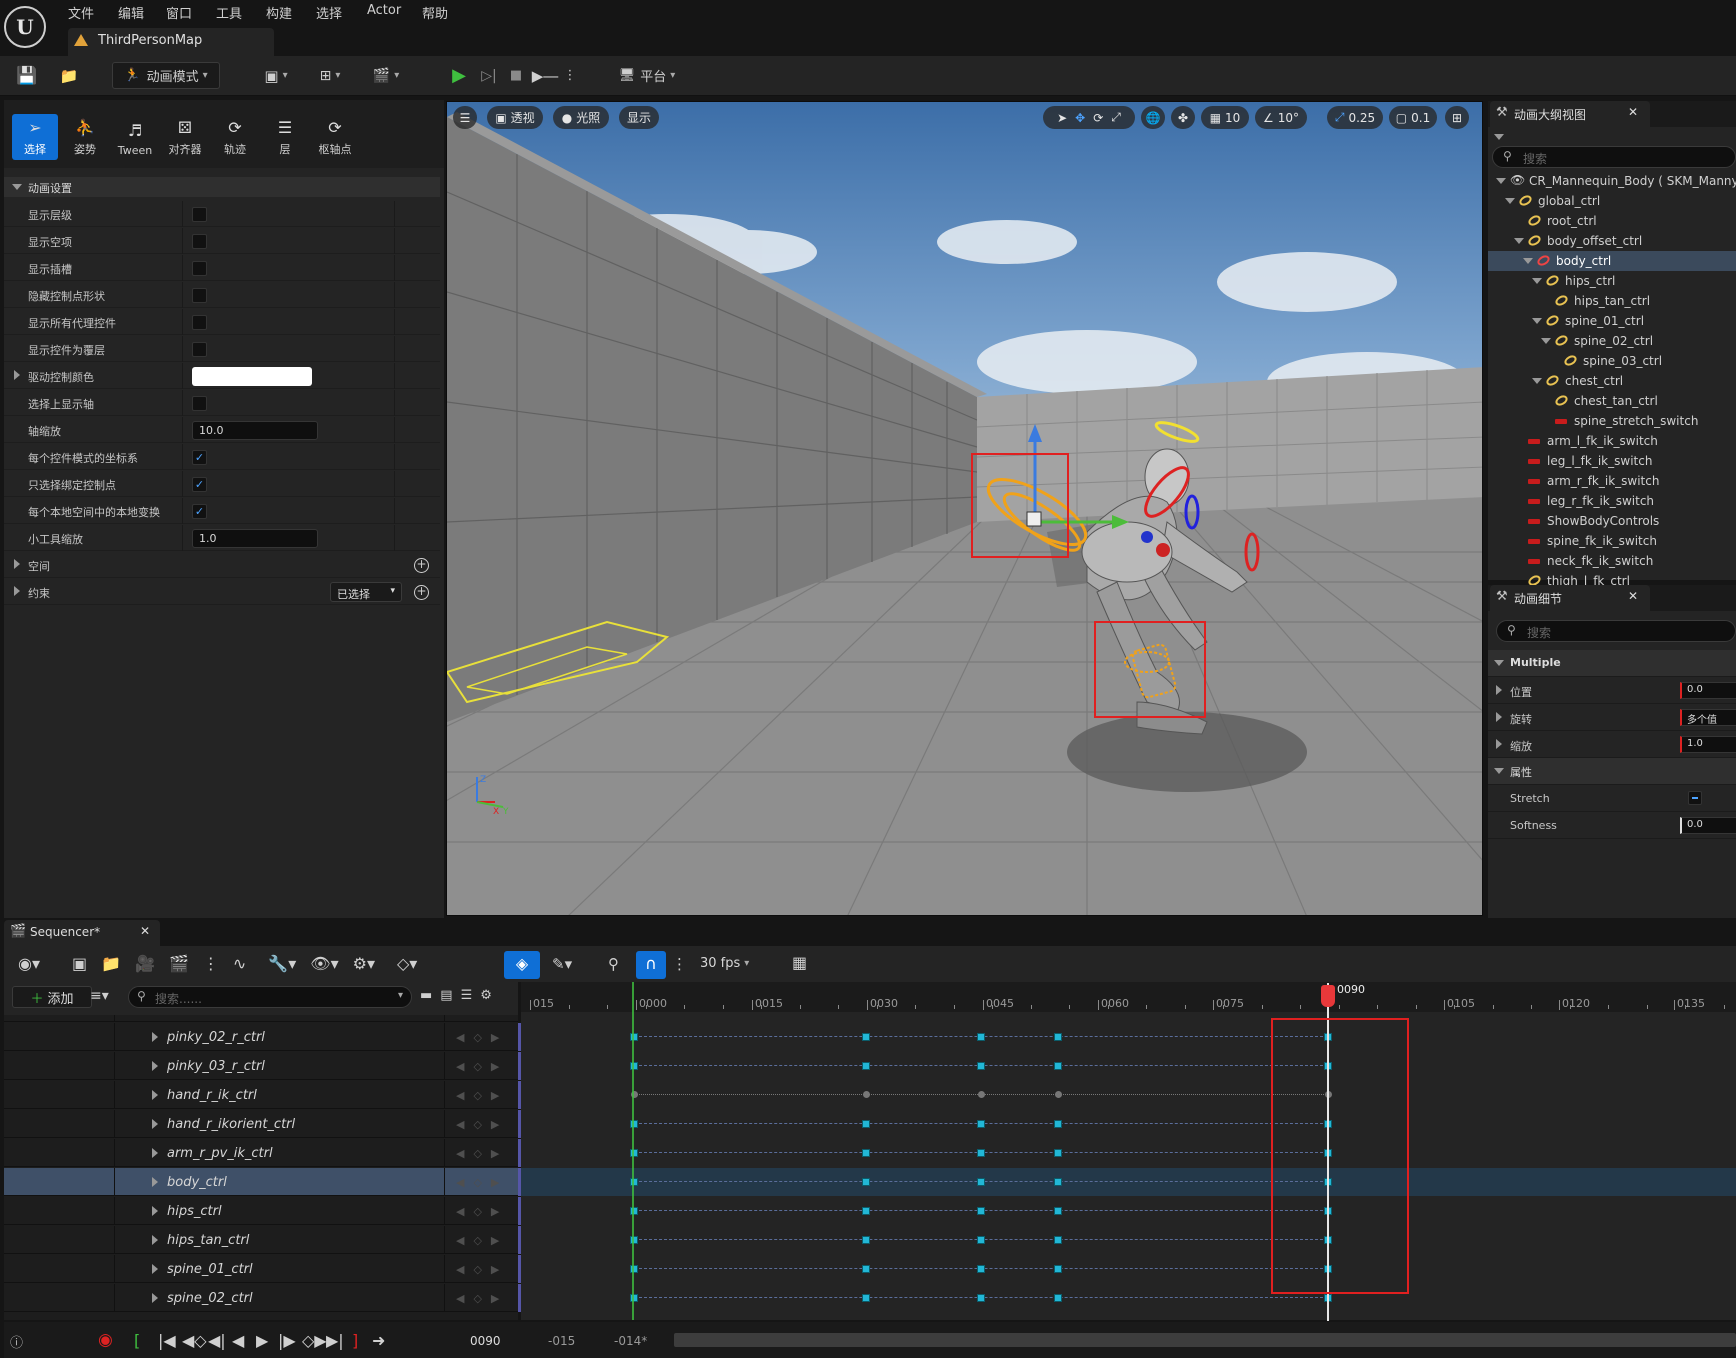  What do you see at coordinates (137, 1340) in the screenshot?
I see `set-start-icon: [` at bounding box center [137, 1340].